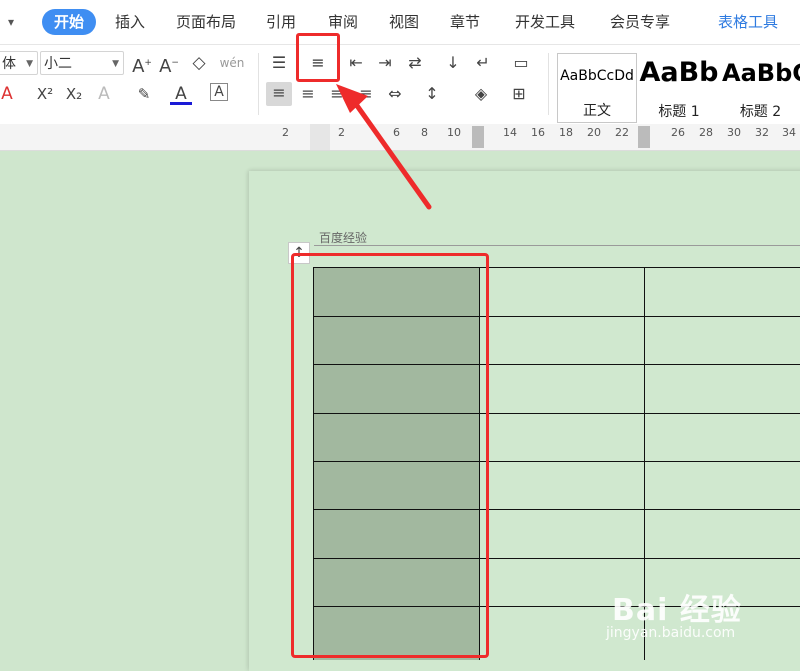 Image resolution: width=800 pixels, height=671 pixels. What do you see at coordinates (671, 633) in the screenshot?
I see `watermark-url: jingyan.baidu.com` at bounding box center [671, 633].